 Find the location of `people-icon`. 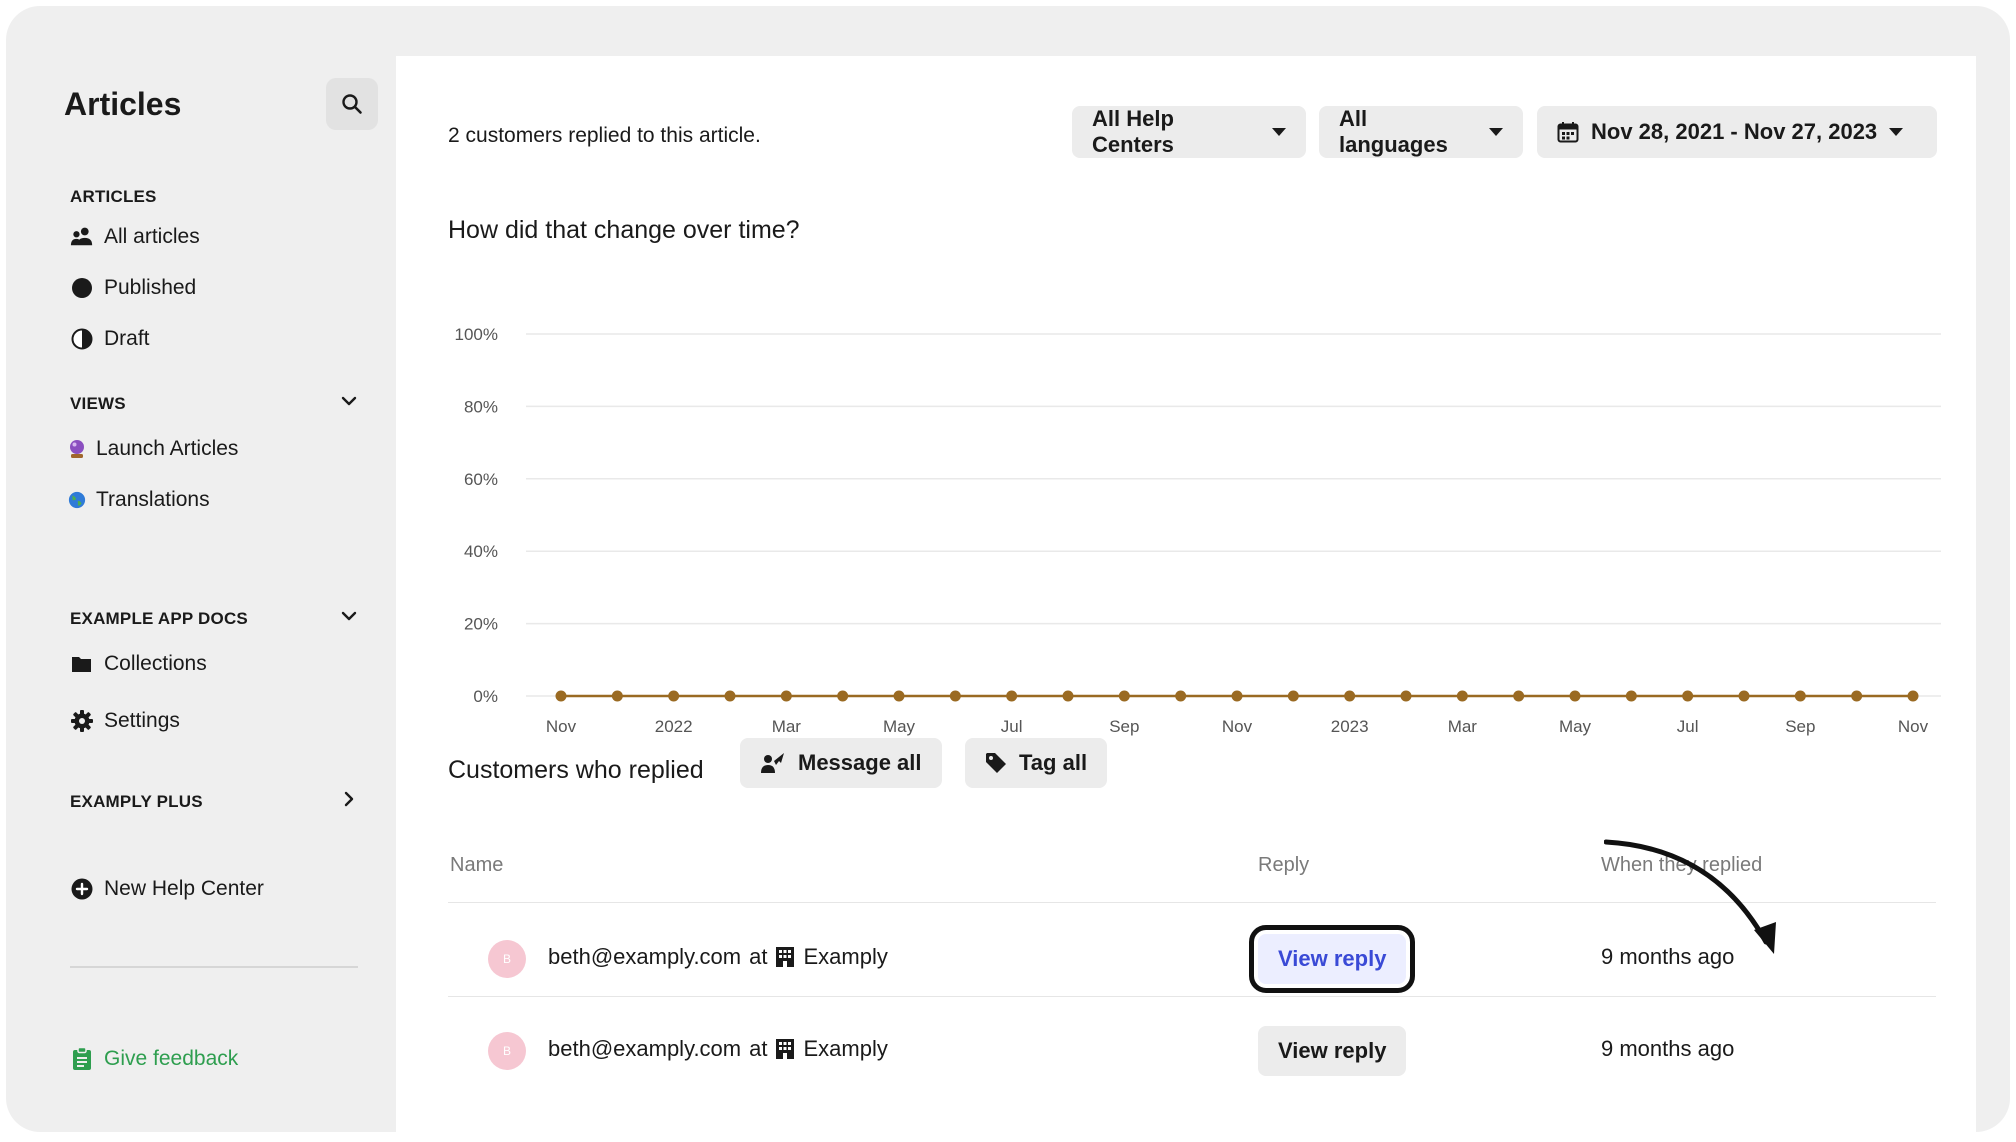

people-icon is located at coordinates (82, 237).